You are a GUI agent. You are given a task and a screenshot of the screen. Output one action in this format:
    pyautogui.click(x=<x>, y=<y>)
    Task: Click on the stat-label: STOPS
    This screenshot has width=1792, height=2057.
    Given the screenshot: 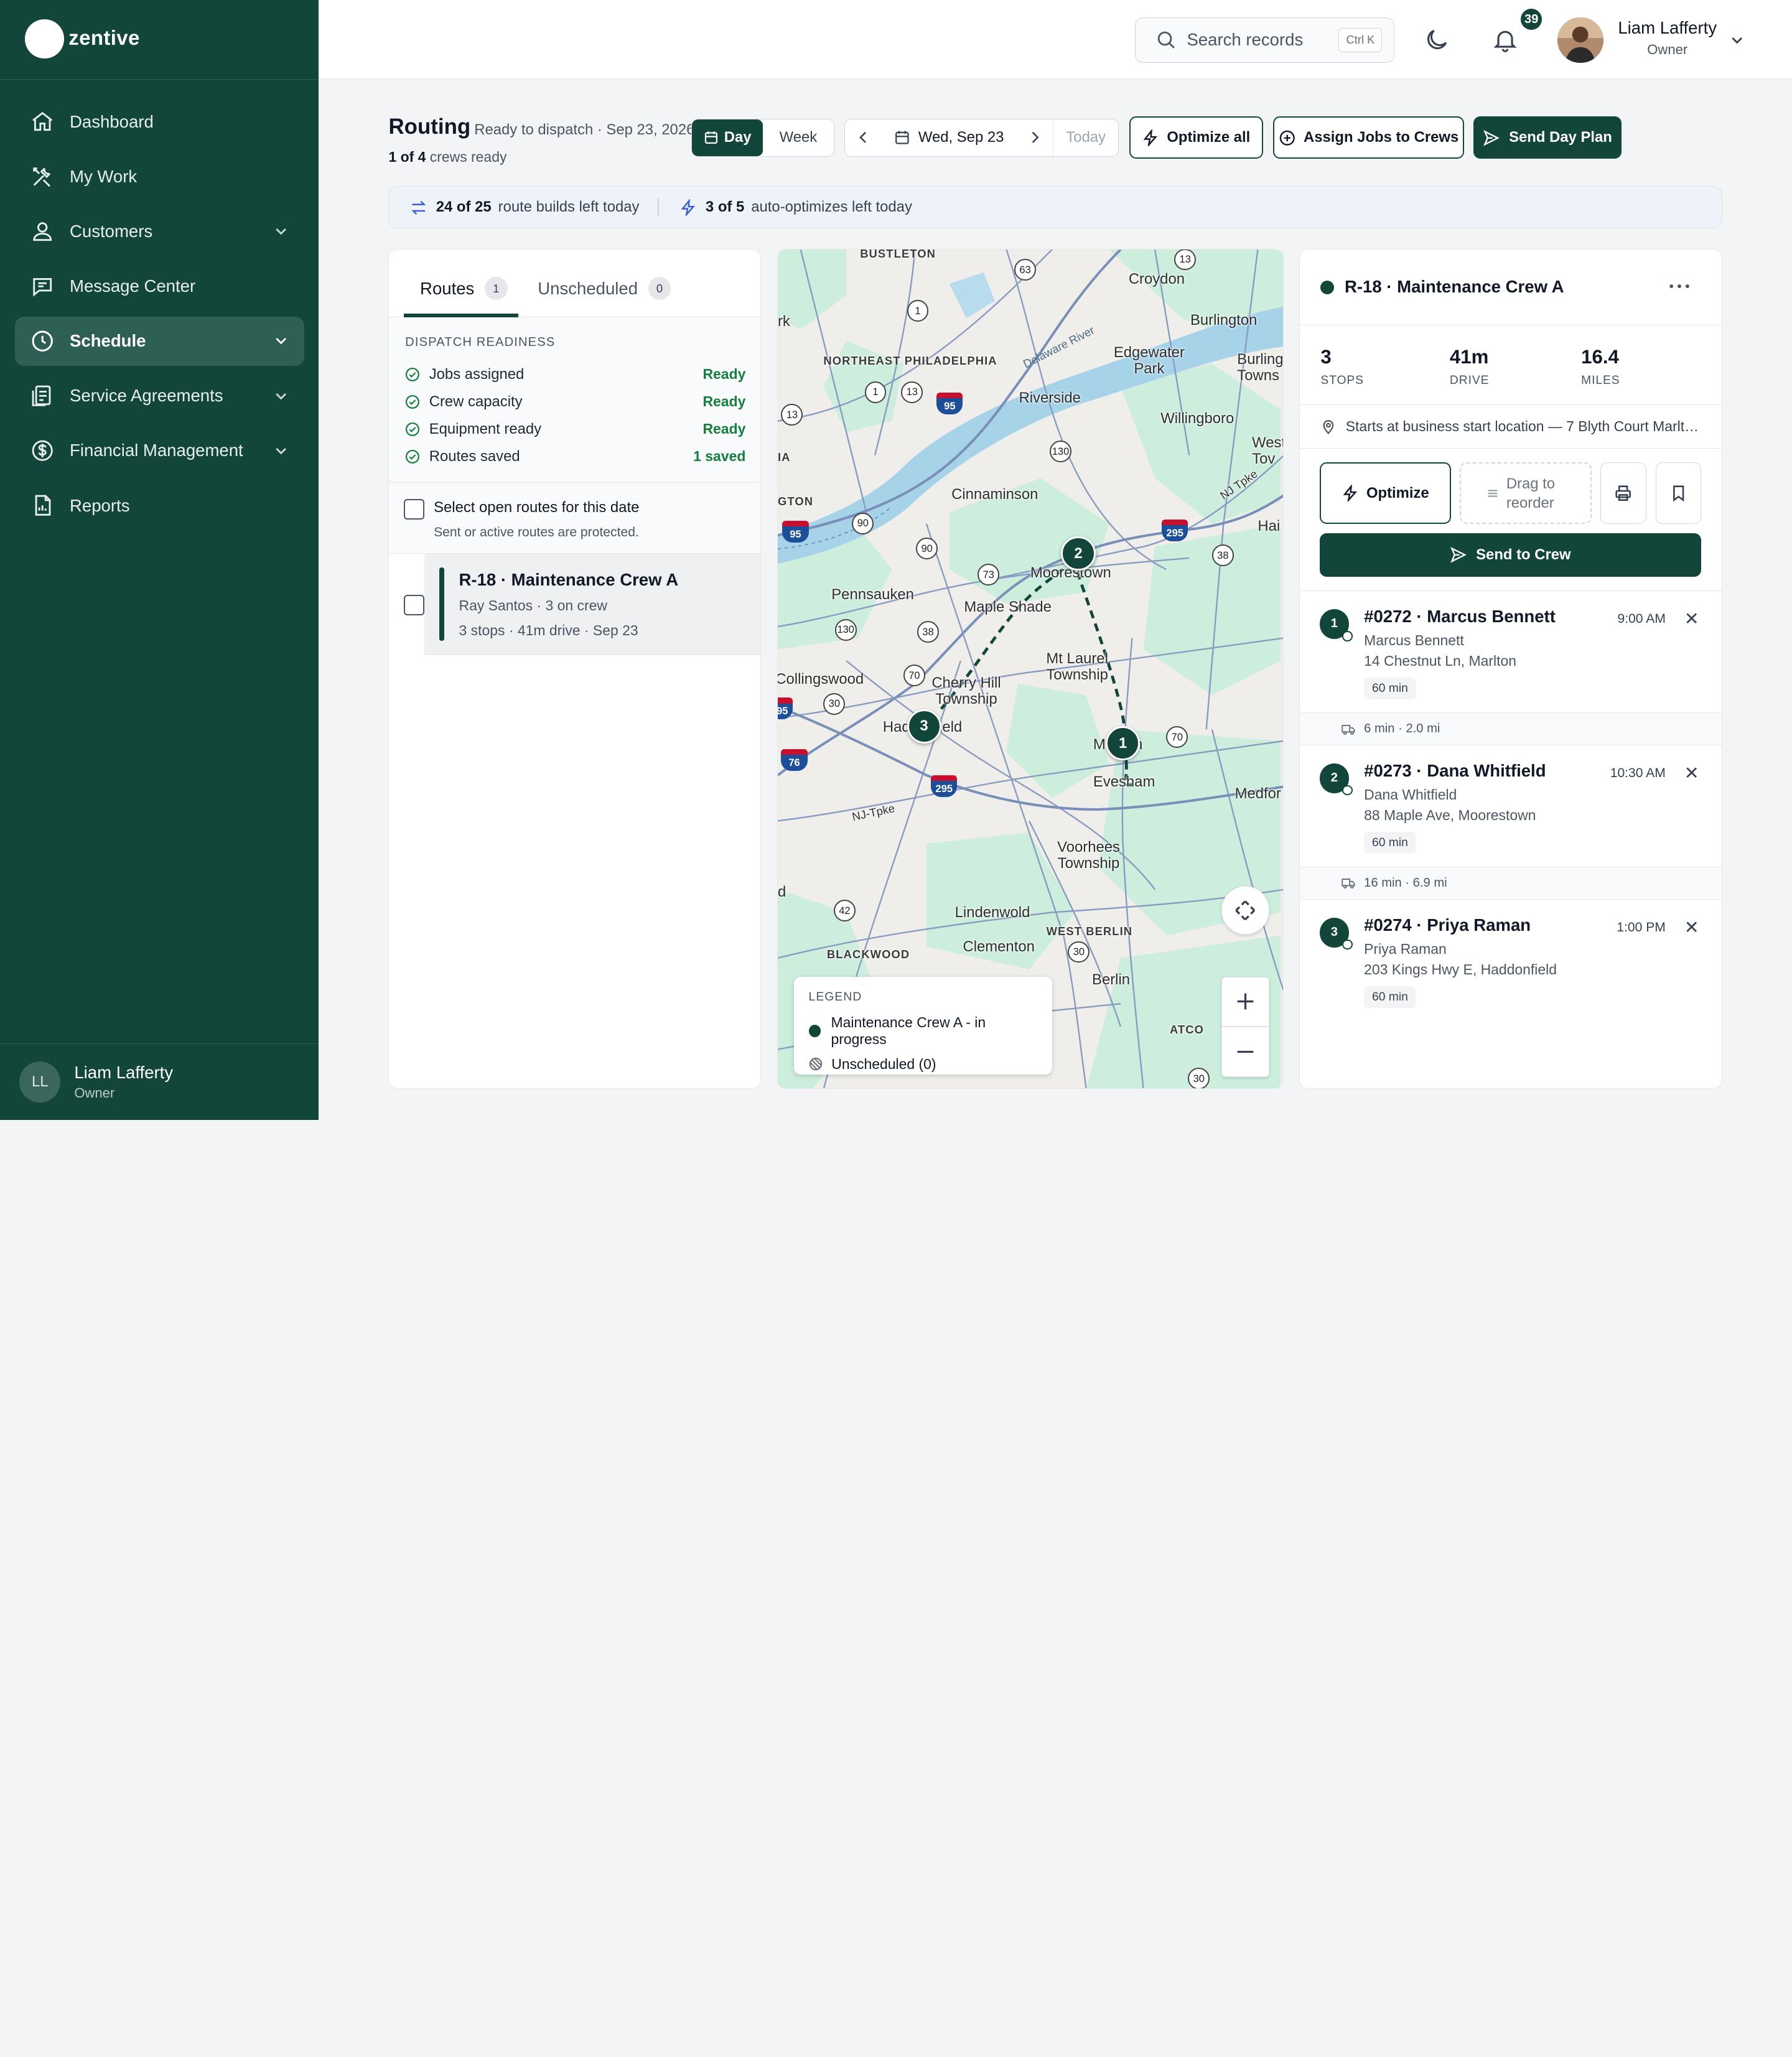 What is the action you would take?
    pyautogui.click(x=1342, y=380)
    